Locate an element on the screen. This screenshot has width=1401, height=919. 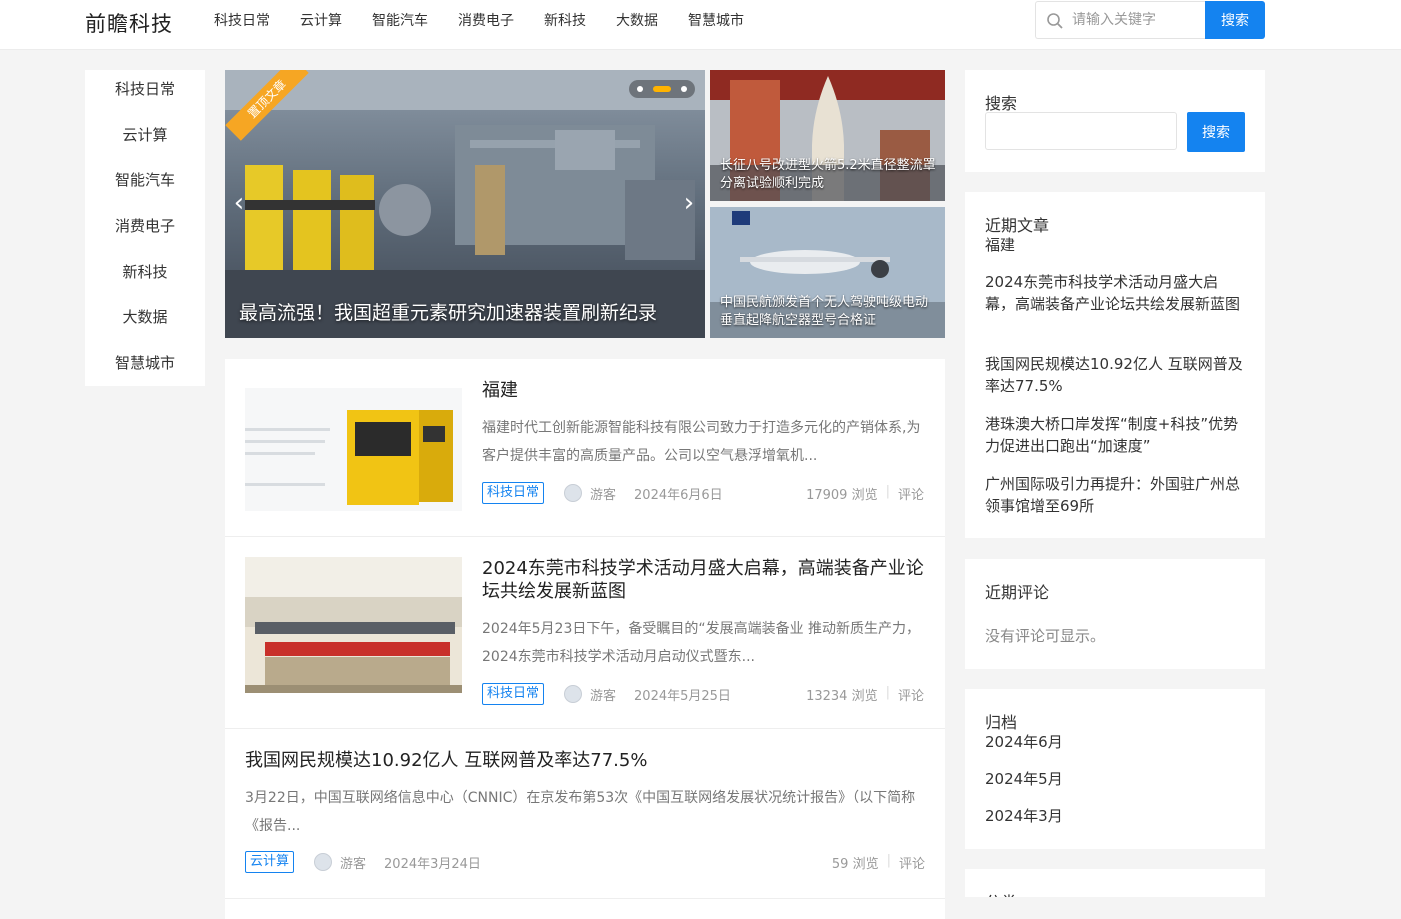
top-nav-item: 大数据 is located at coordinates (637, 20).